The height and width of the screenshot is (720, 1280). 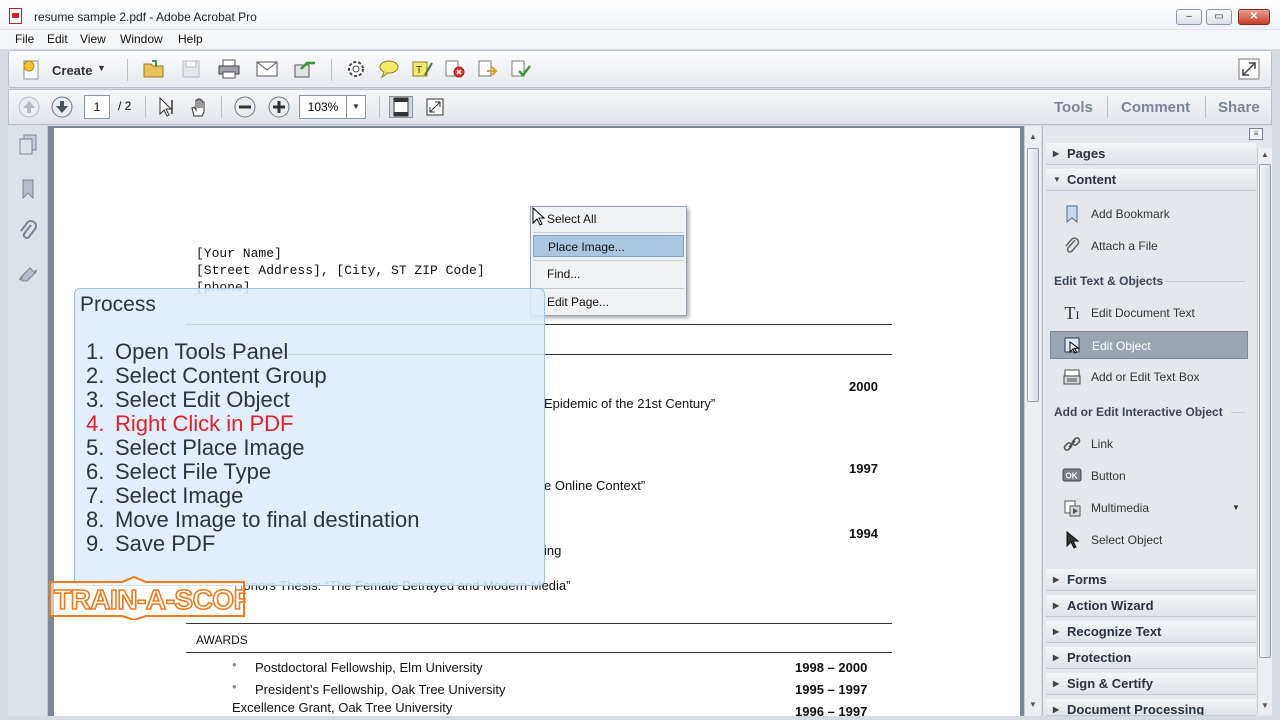 What do you see at coordinates (29, 107) in the screenshot?
I see `previous-page-icon` at bounding box center [29, 107].